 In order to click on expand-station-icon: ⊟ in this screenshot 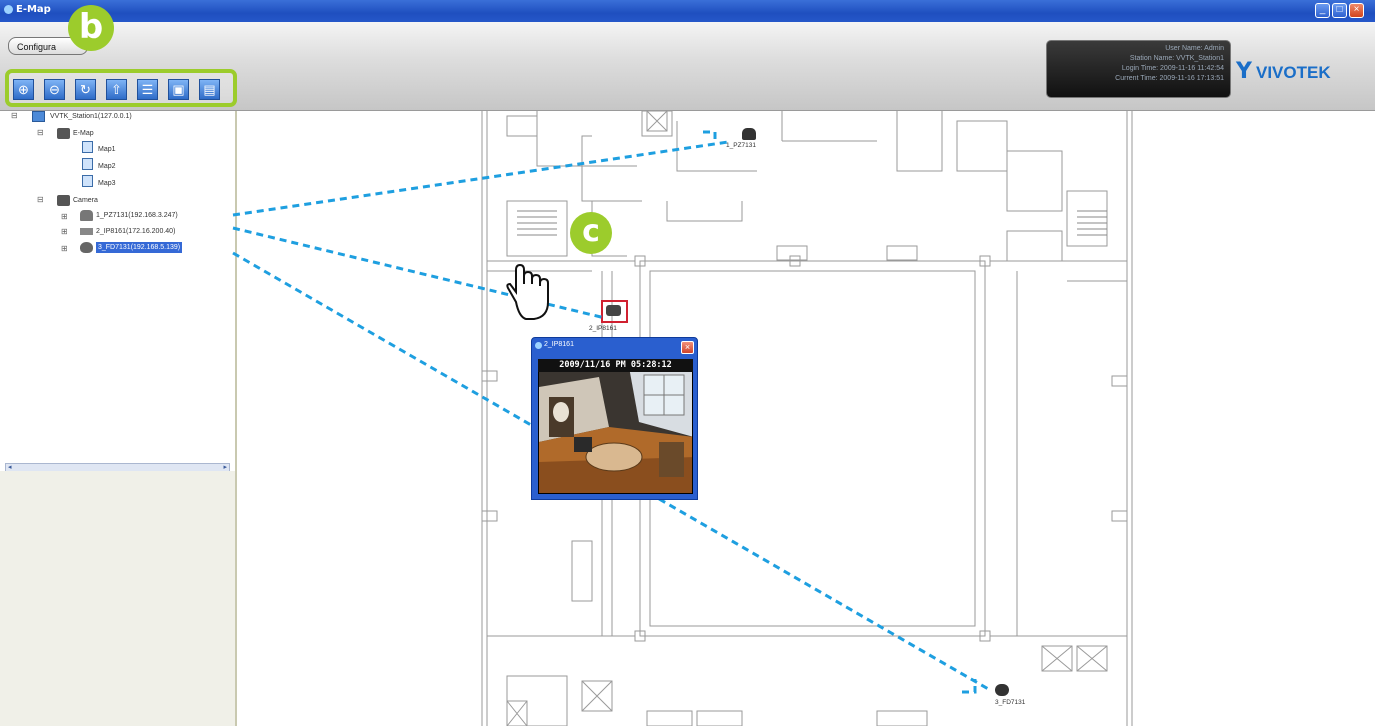, I will do `click(14, 115)`.